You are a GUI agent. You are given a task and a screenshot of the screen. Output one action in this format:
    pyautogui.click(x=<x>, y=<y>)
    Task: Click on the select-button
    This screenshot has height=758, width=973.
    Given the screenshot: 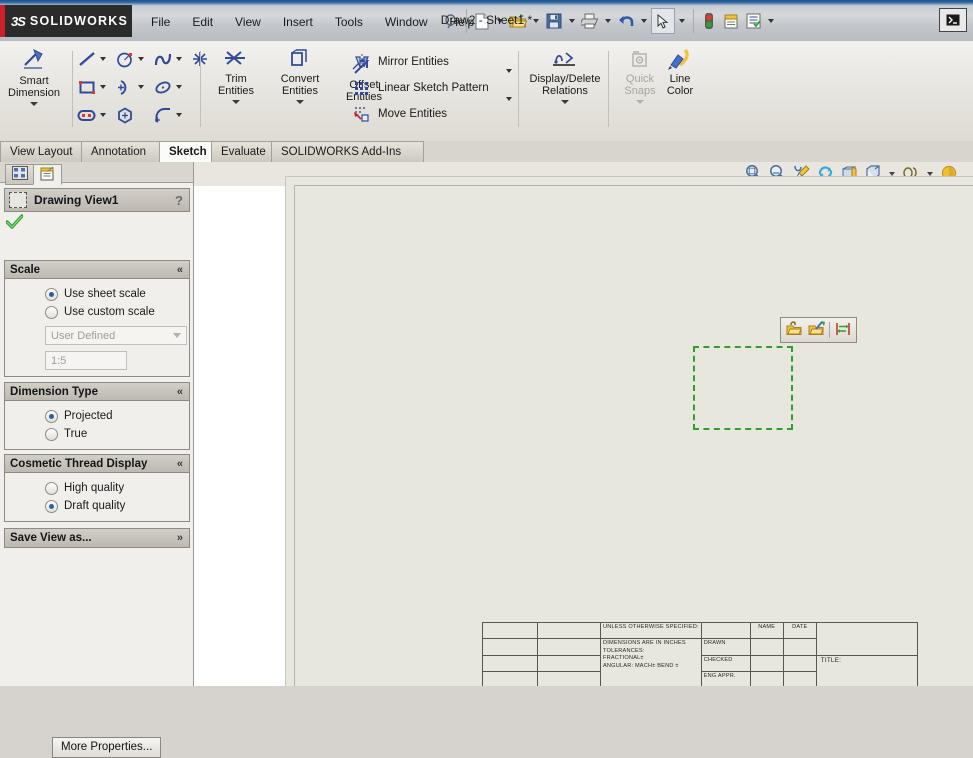 What is the action you would take?
    pyautogui.click(x=663, y=21)
    